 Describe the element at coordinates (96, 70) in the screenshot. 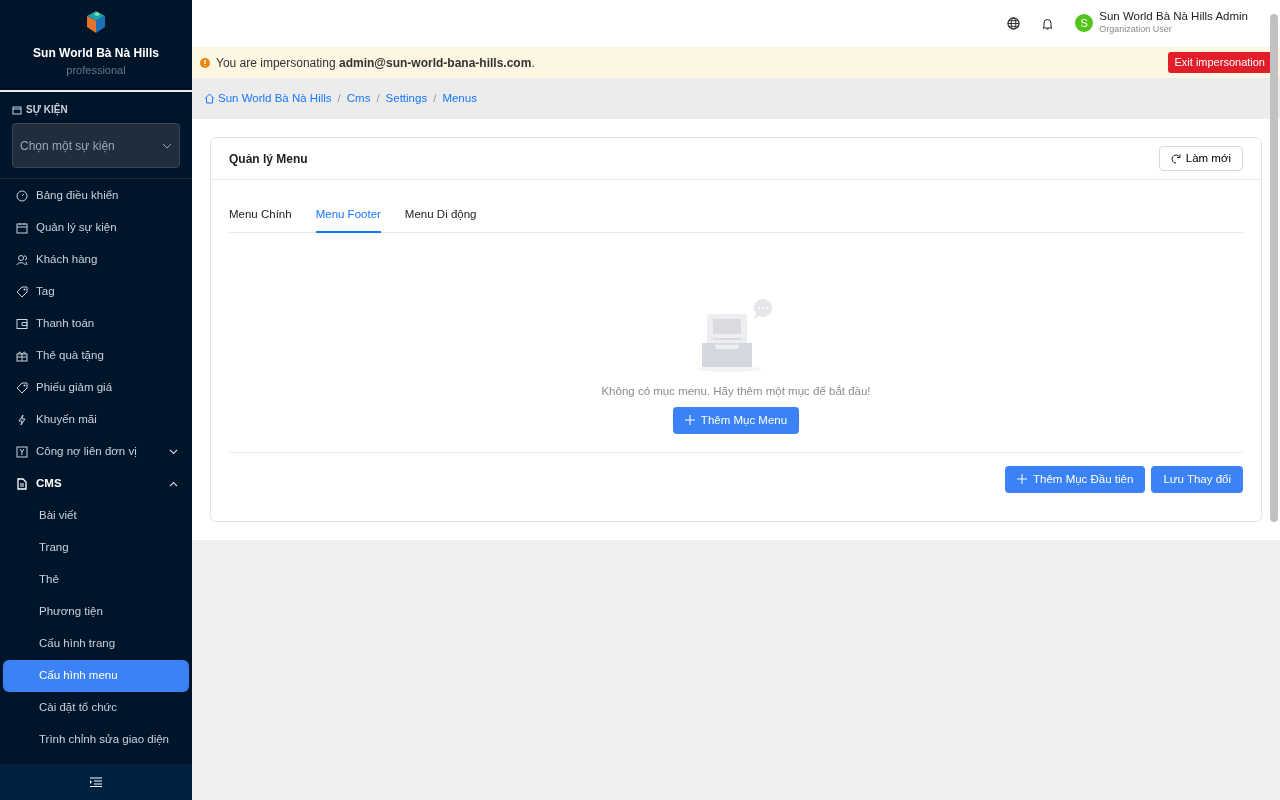

I see `plan-label: professional` at that location.